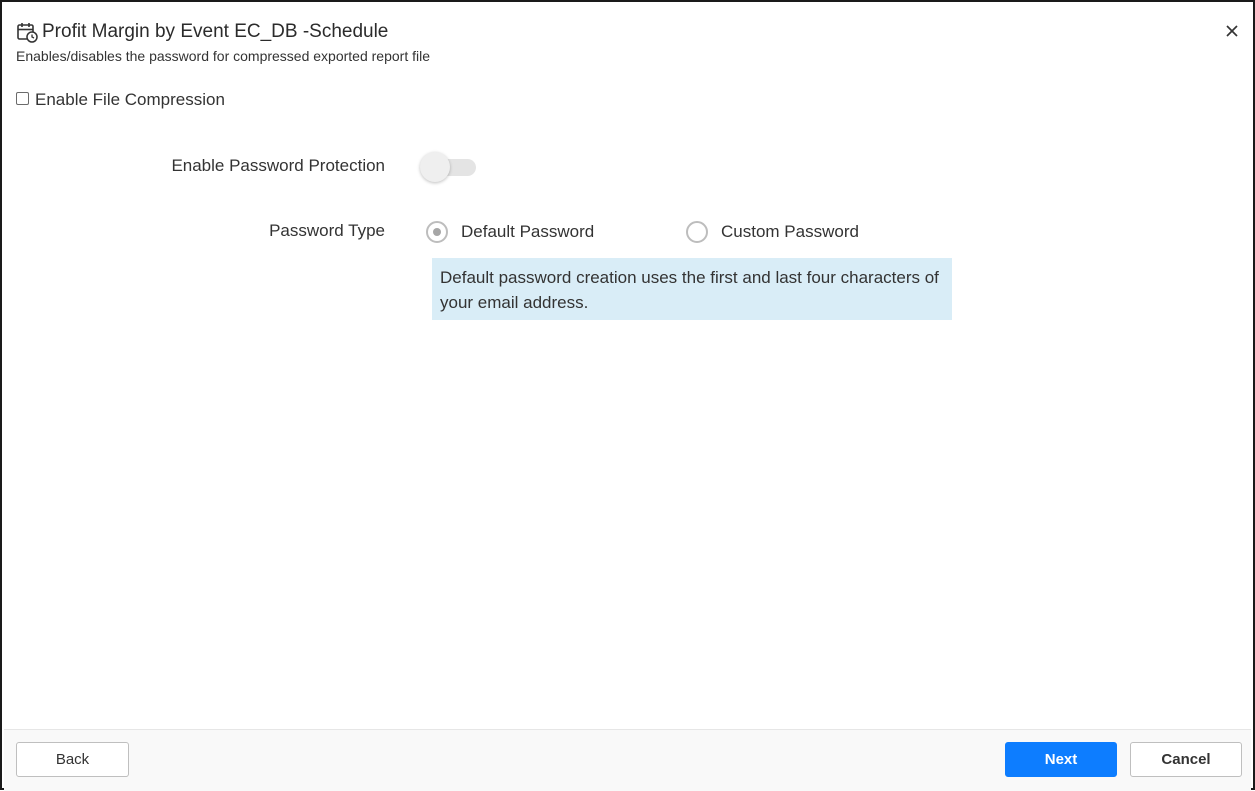 This screenshot has width=1255, height=791. What do you see at coordinates (627, 760) in the screenshot?
I see `dialog-footer: Back Next Cancel` at bounding box center [627, 760].